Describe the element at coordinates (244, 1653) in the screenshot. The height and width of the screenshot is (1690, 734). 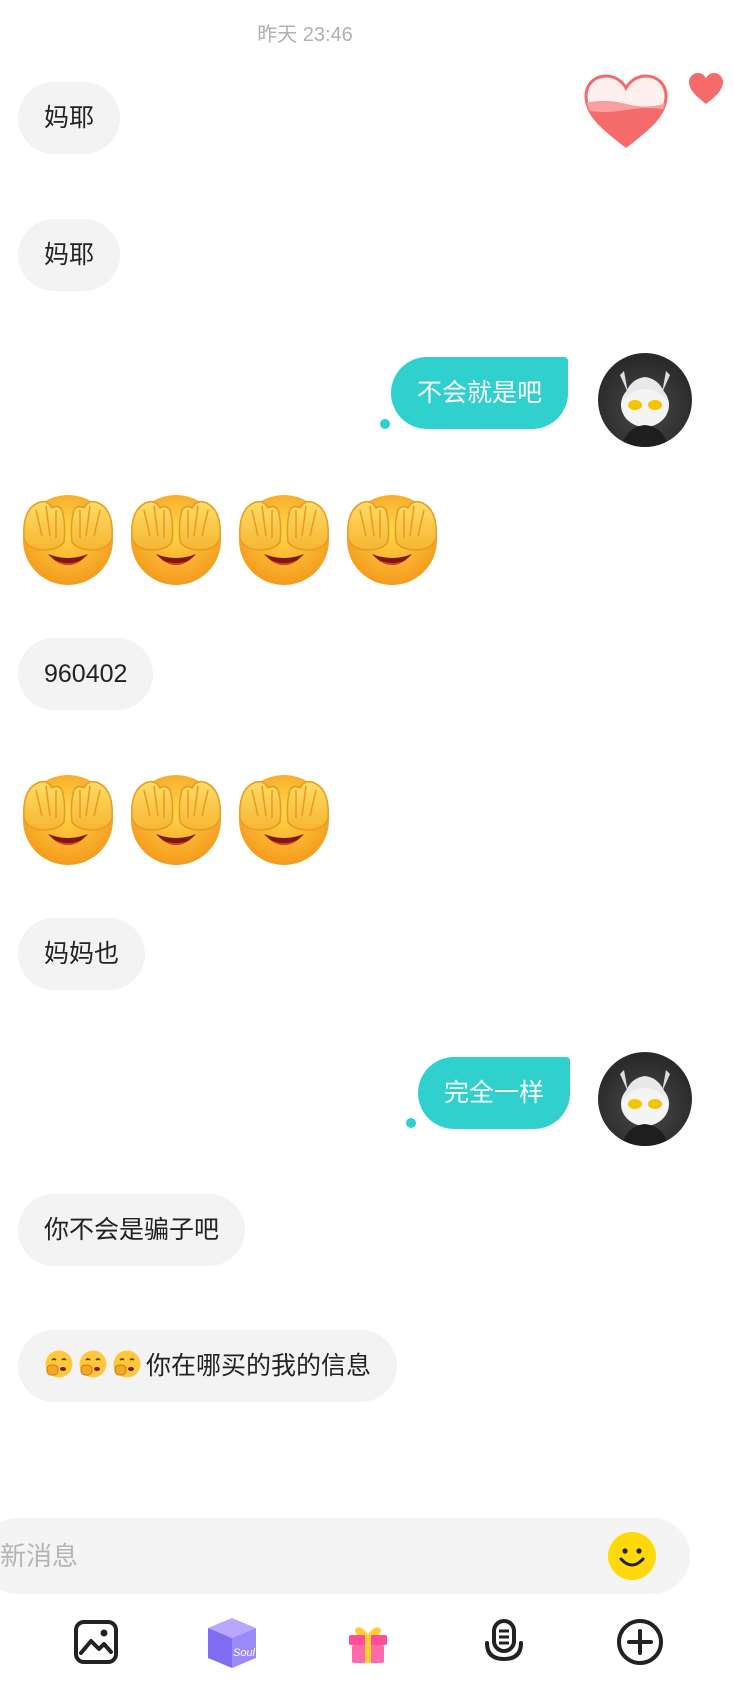
I see `soul-box-label: Soul` at that location.